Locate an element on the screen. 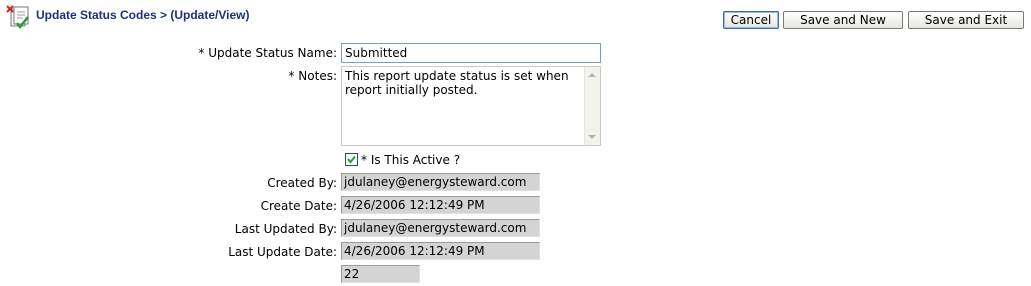  page-title: Update Status Codes > (Update/View) is located at coordinates (143, 15).